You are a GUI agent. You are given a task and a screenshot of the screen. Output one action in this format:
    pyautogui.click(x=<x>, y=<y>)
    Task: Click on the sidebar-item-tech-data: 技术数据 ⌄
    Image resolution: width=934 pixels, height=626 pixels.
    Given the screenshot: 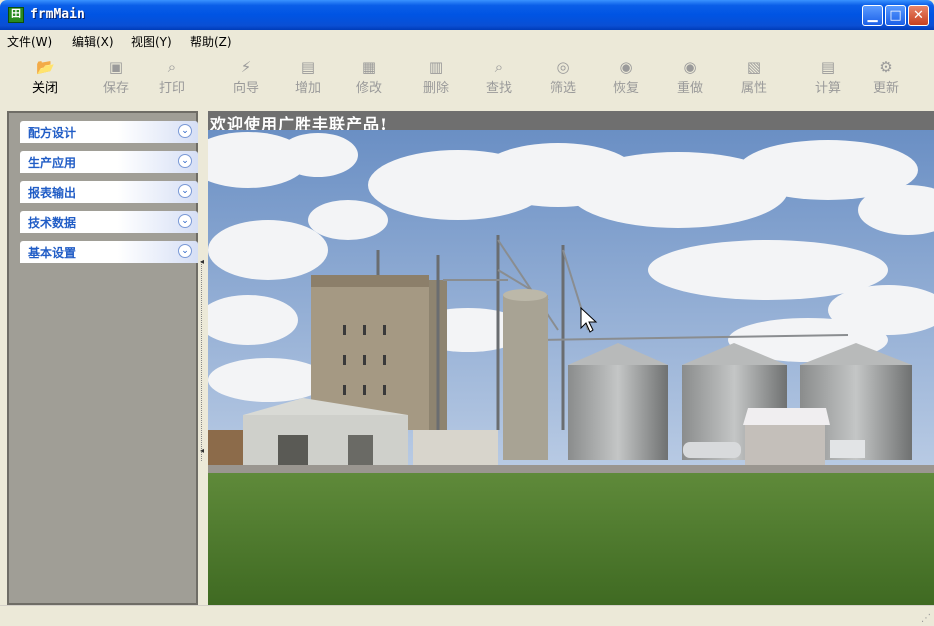 What is the action you would take?
    pyautogui.click(x=109, y=222)
    